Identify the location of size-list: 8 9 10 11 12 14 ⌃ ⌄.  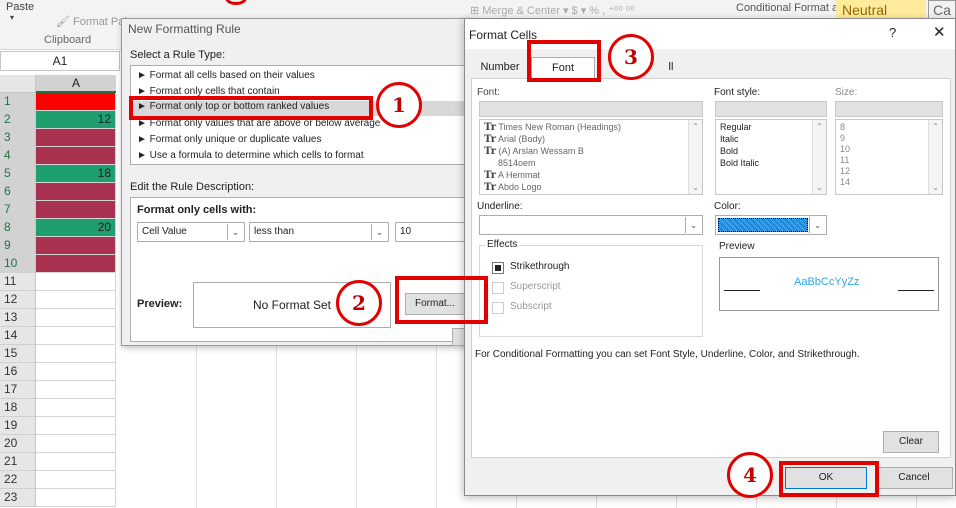
(889, 157).